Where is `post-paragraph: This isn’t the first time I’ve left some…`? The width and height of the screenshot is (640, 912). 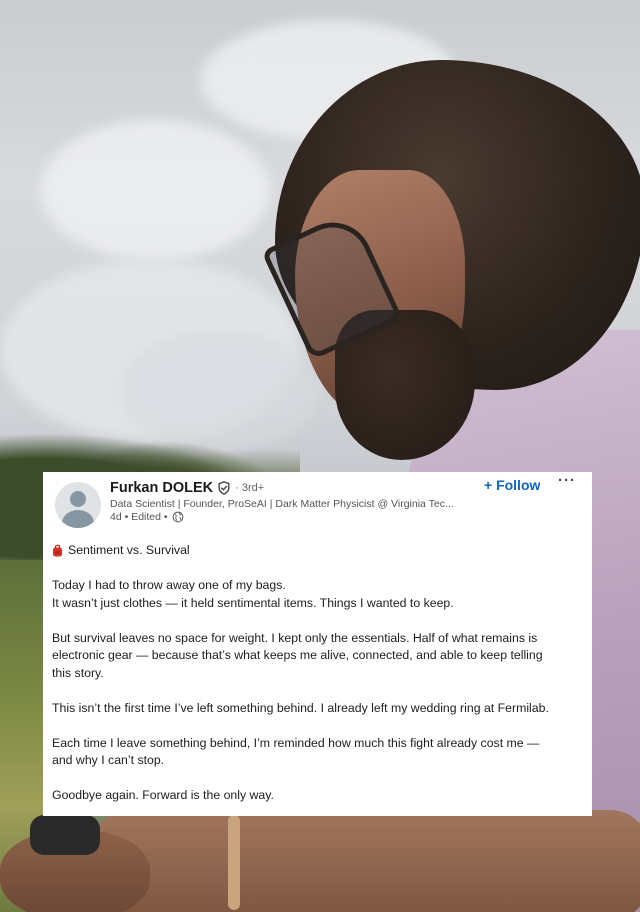
post-paragraph: This isn’t the first time I’ve left some… is located at coordinates (300, 707).